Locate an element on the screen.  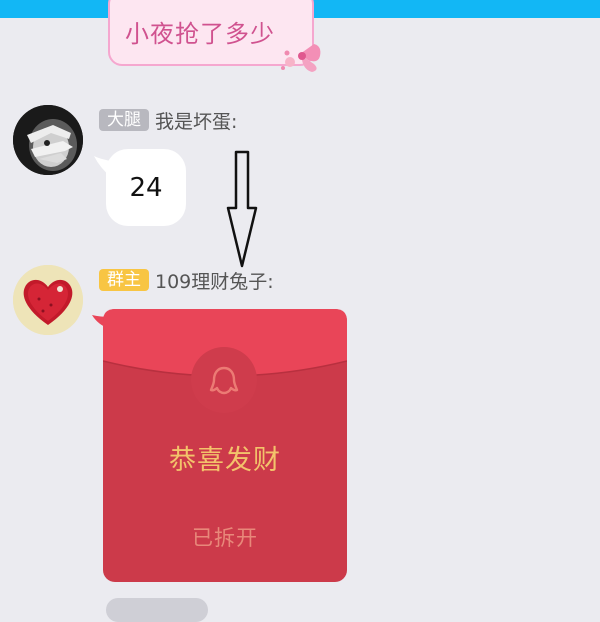
sender-name: 我是坏蛋: is located at coordinates (196, 120).